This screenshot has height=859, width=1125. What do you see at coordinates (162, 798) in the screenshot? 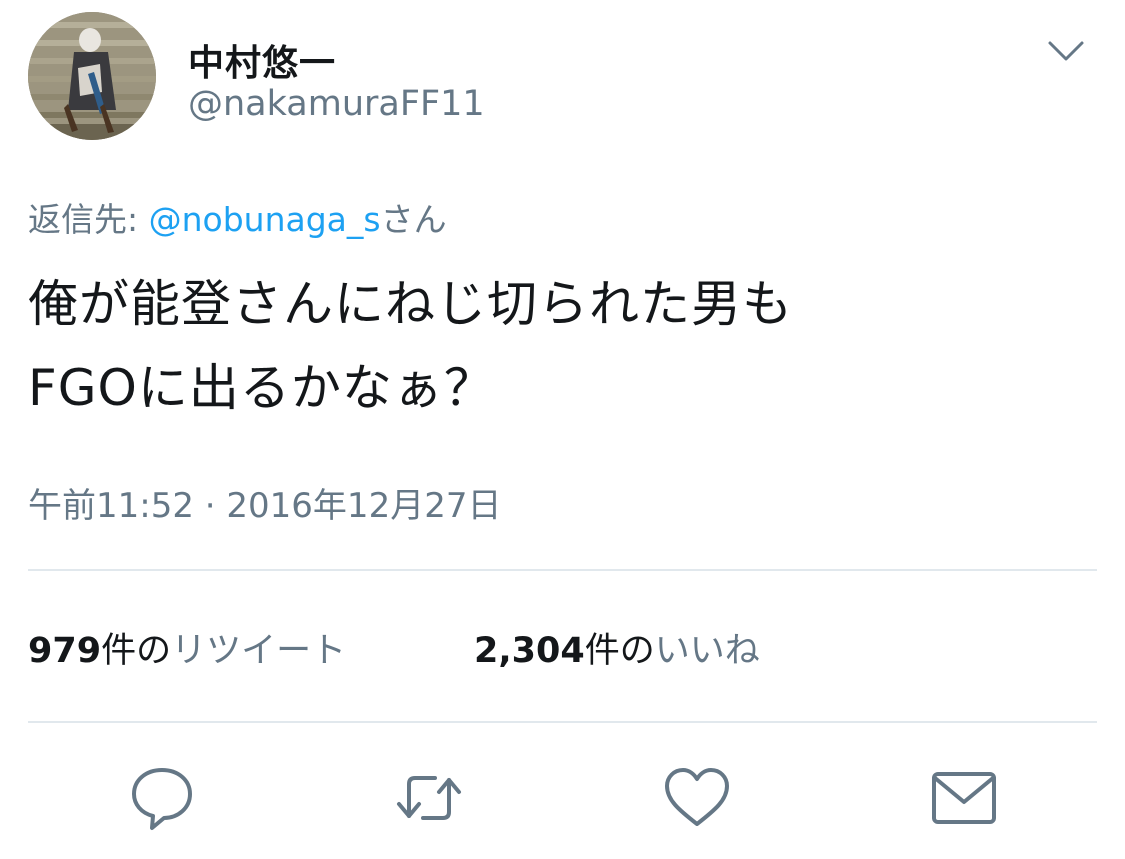
I see `reply-icon` at bounding box center [162, 798].